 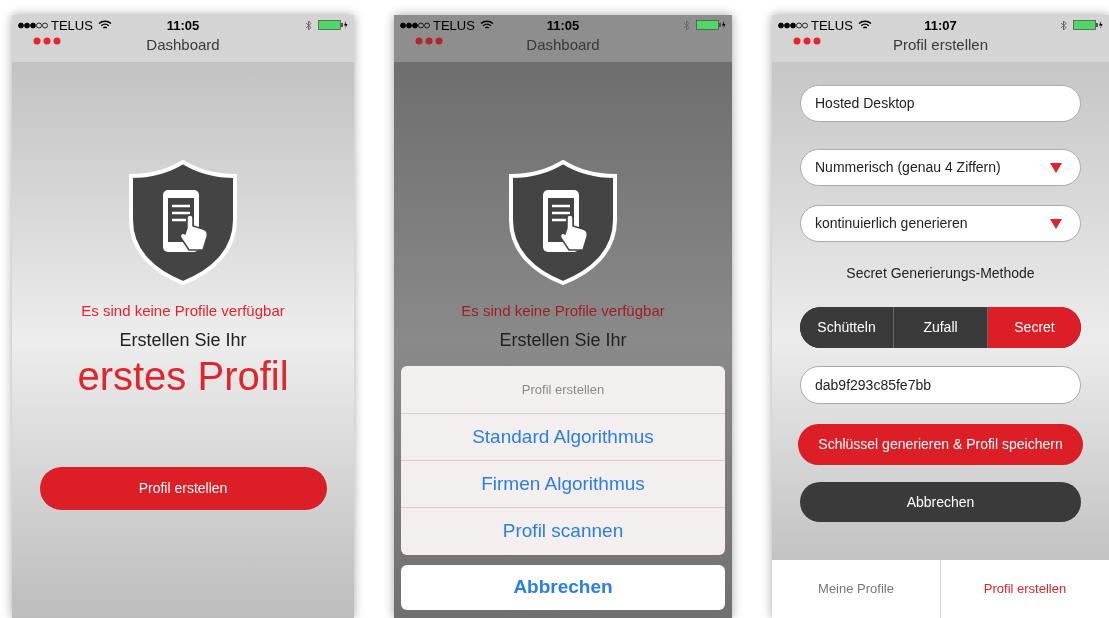 What do you see at coordinates (940, 273) in the screenshot?
I see `section-label: Secret Generierungs-Methode` at bounding box center [940, 273].